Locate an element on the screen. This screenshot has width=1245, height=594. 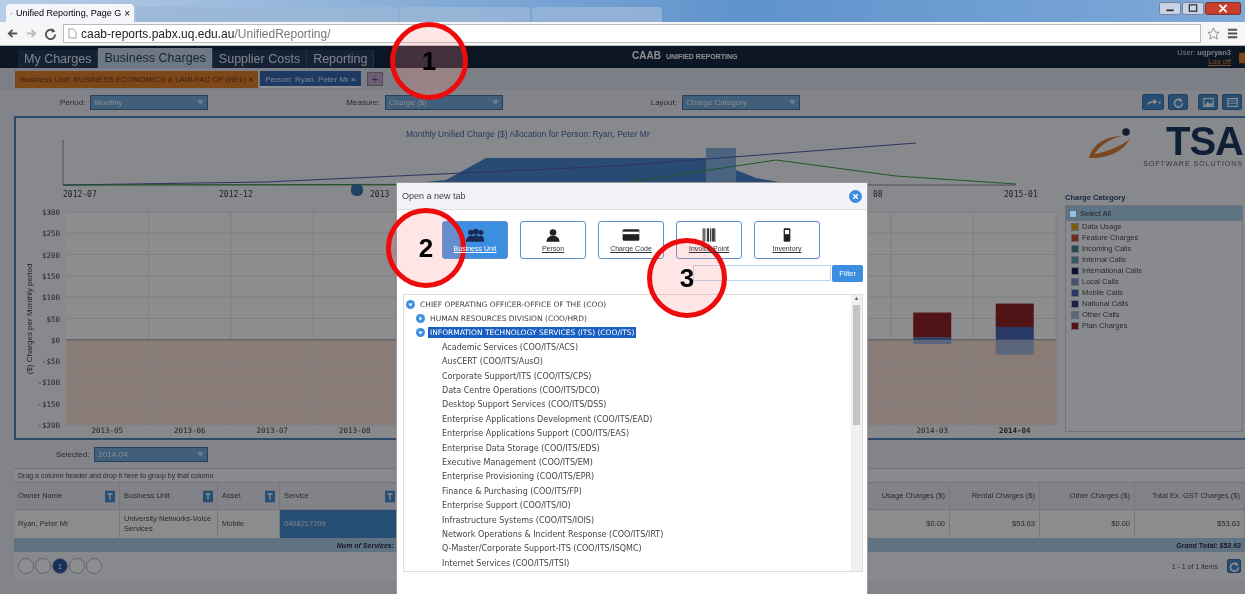
tree-item: Finance & Purchasing (COO/ITS/FP) is located at coordinates (512, 491).